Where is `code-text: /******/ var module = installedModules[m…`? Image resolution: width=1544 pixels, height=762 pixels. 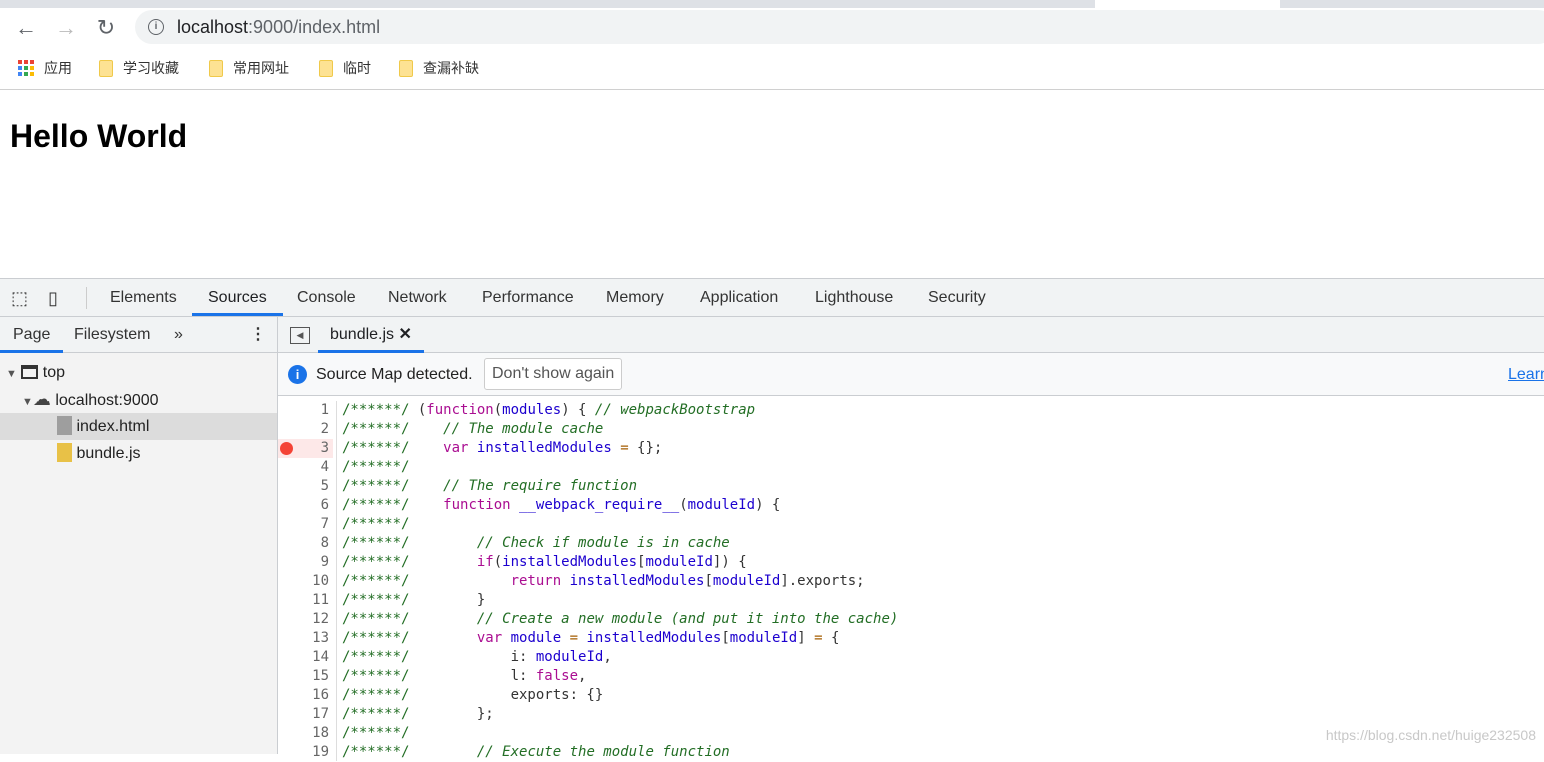
code-text: /******/ var module = installedModules[m… is located at coordinates (590, 638).